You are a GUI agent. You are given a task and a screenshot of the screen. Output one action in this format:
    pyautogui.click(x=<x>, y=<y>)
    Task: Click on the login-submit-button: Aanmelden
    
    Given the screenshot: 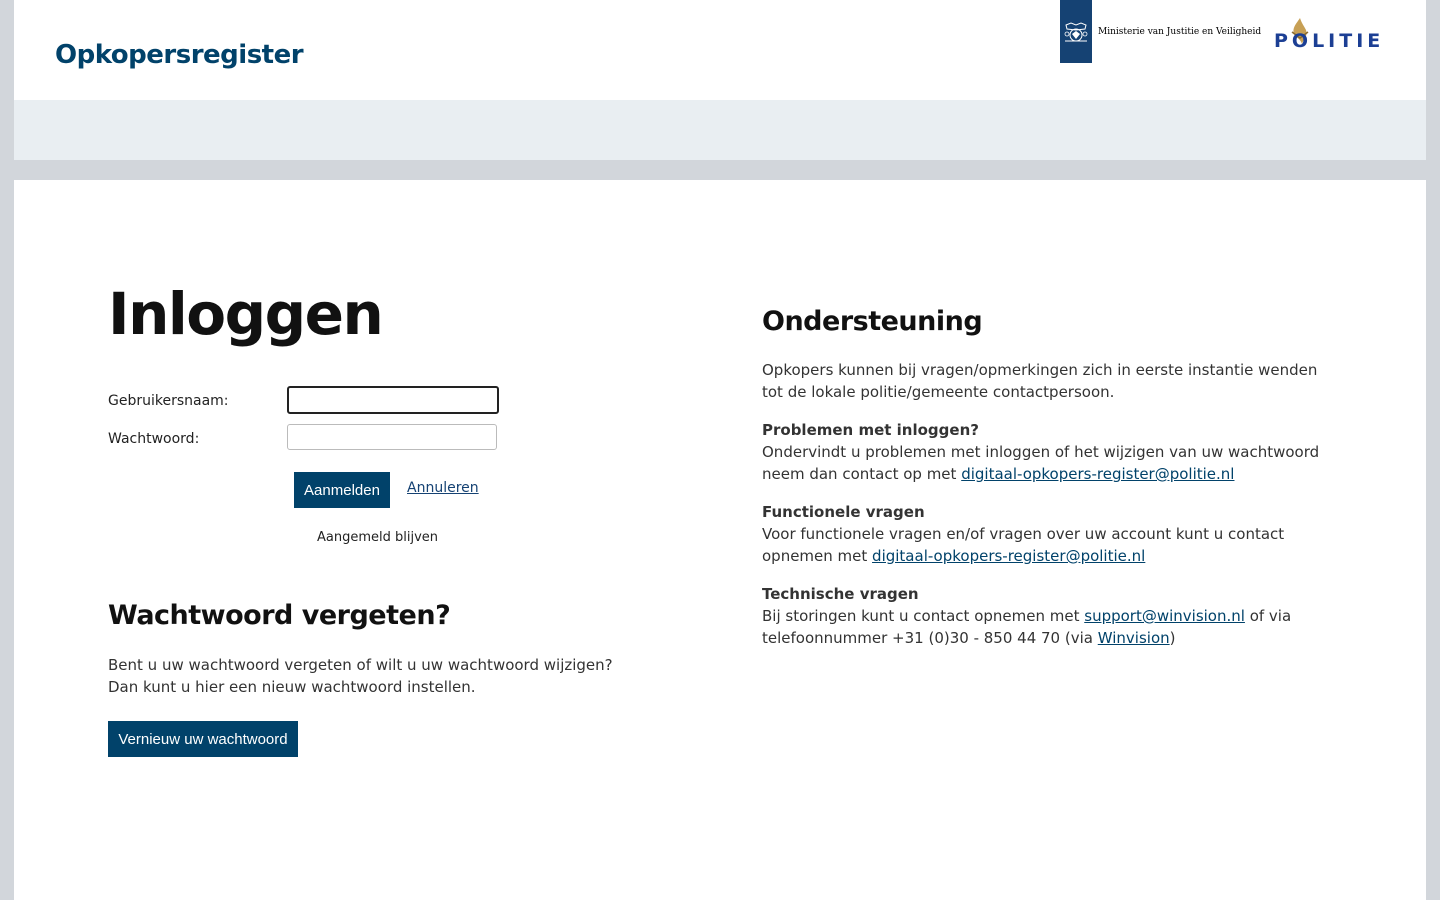 What is the action you would take?
    pyautogui.click(x=342, y=490)
    